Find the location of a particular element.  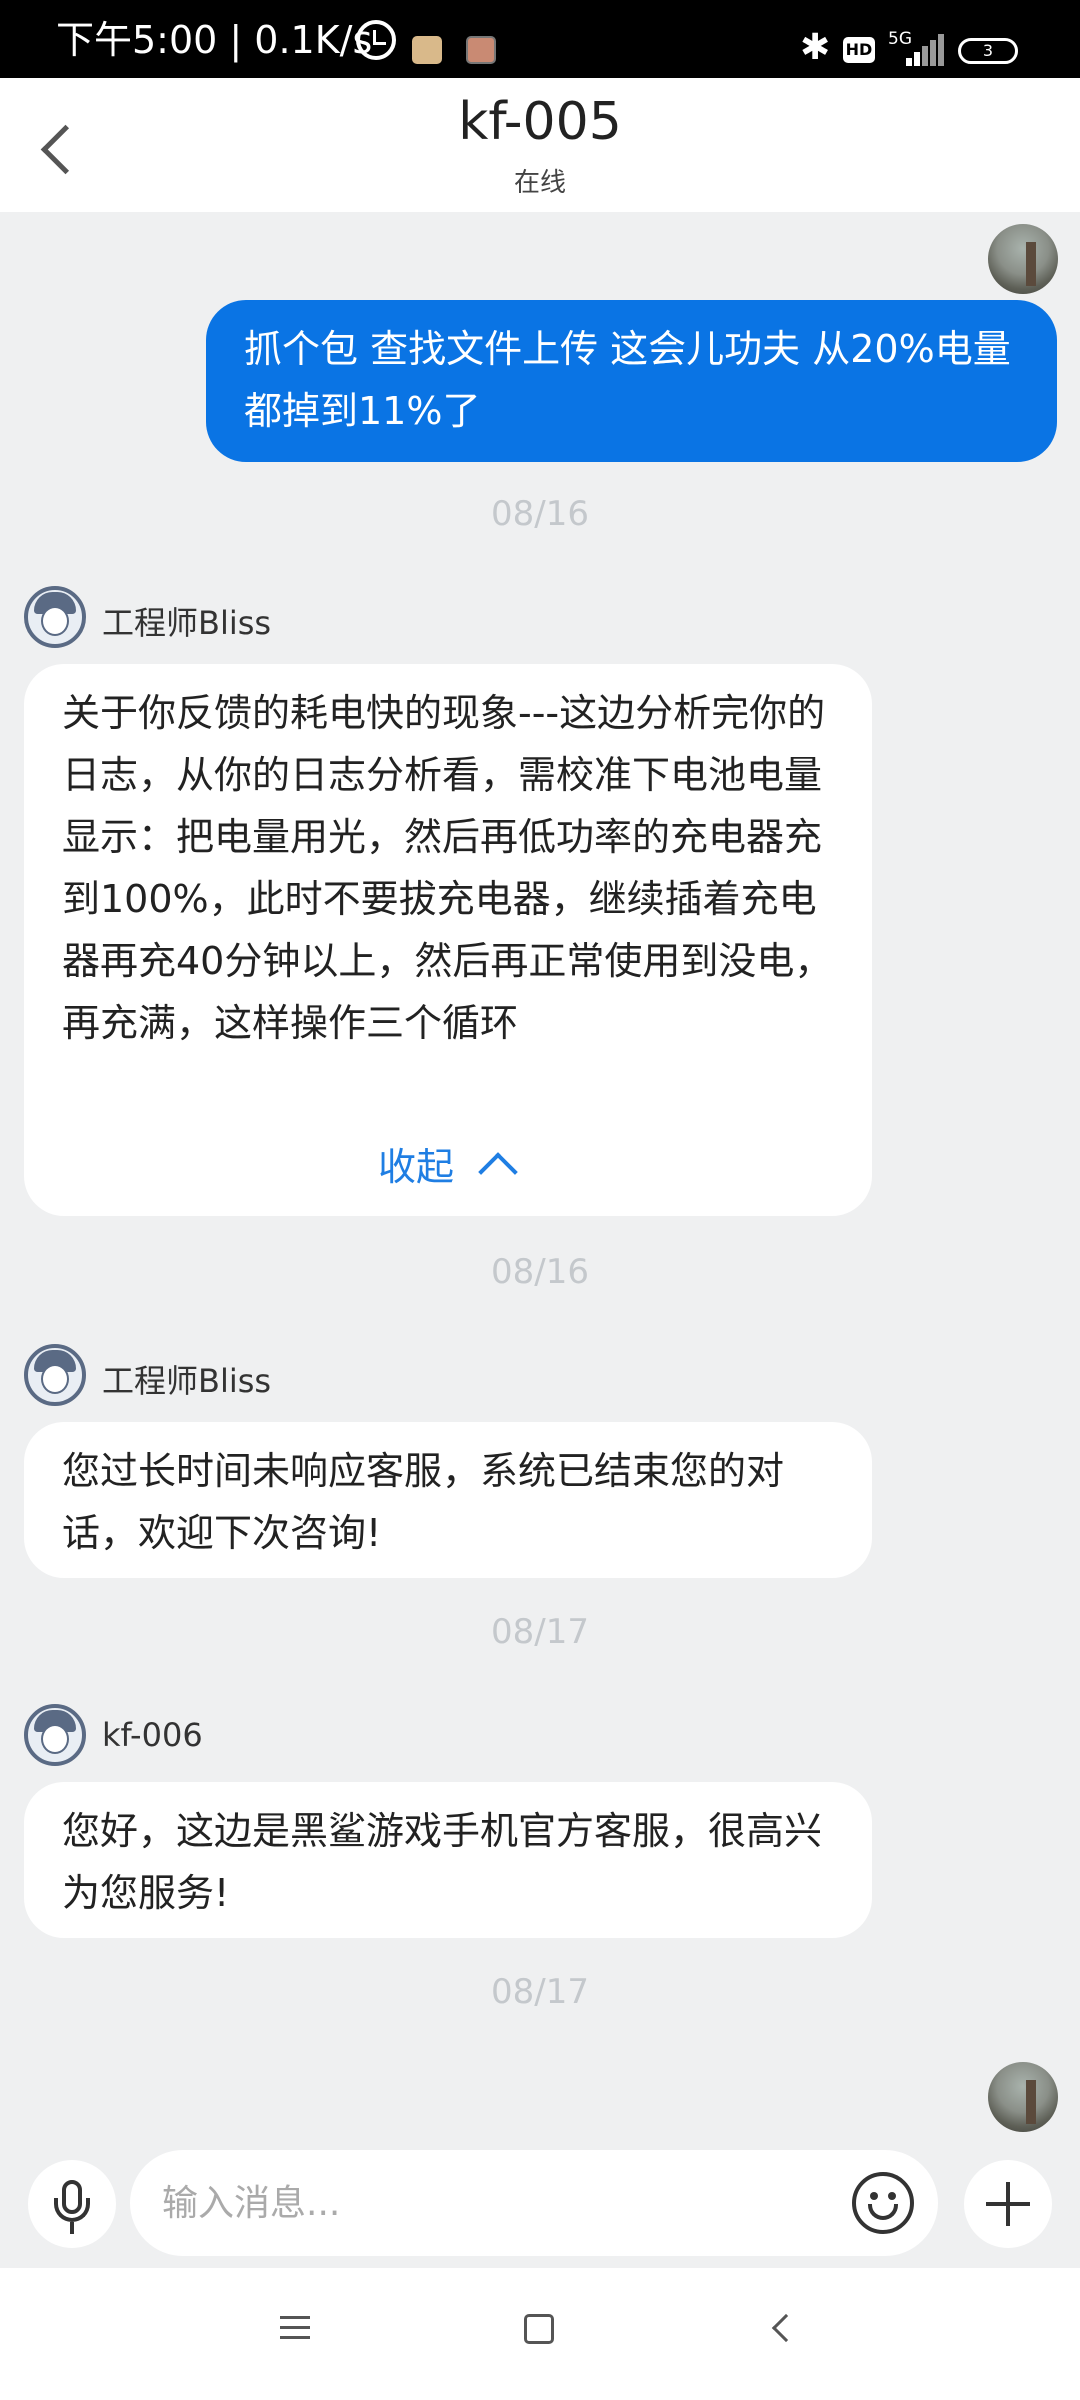

collapse-link: 收起 is located at coordinates (416, 1167).